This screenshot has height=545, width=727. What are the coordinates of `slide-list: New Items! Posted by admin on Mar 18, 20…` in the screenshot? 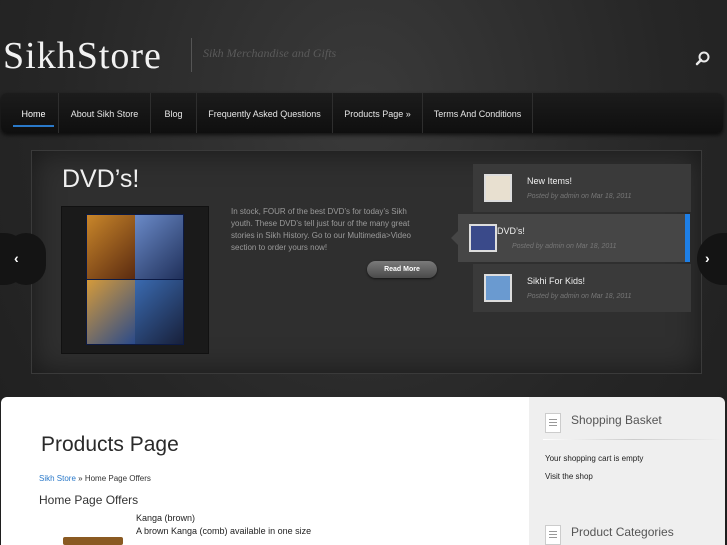 It's located at (571, 238).